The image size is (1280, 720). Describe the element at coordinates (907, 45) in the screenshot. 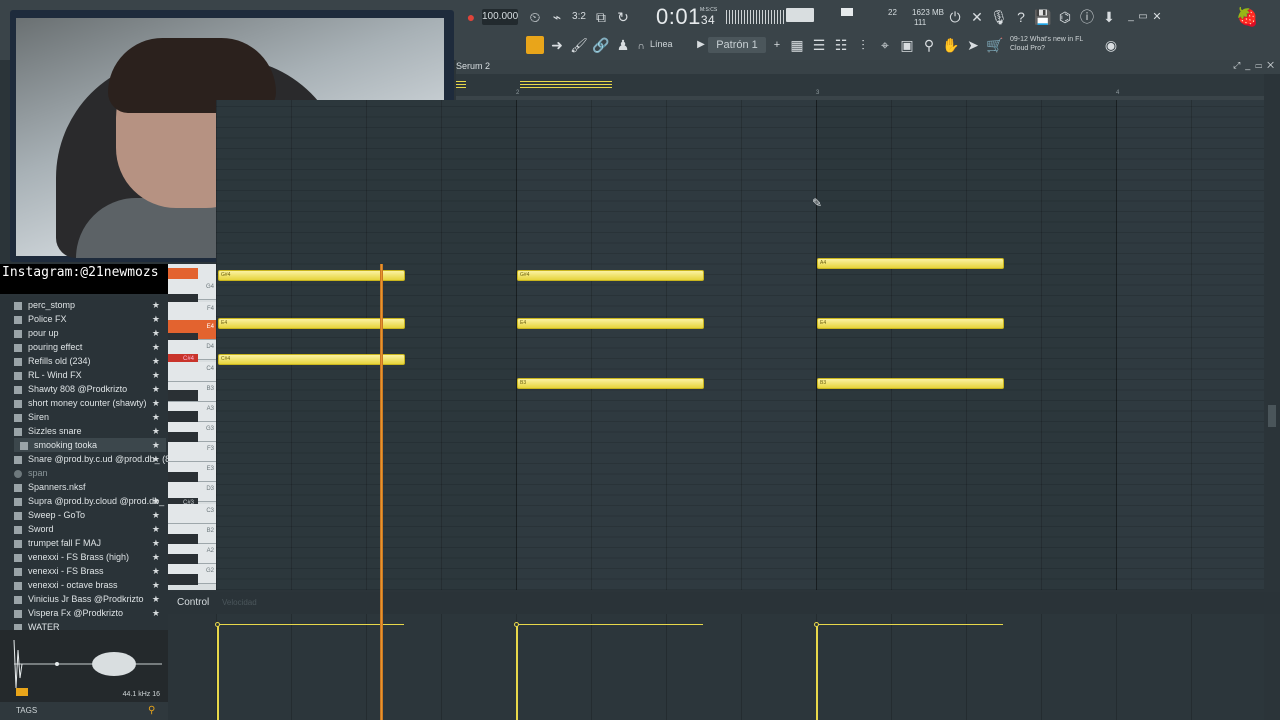

I see `project-icon: ▣` at that location.